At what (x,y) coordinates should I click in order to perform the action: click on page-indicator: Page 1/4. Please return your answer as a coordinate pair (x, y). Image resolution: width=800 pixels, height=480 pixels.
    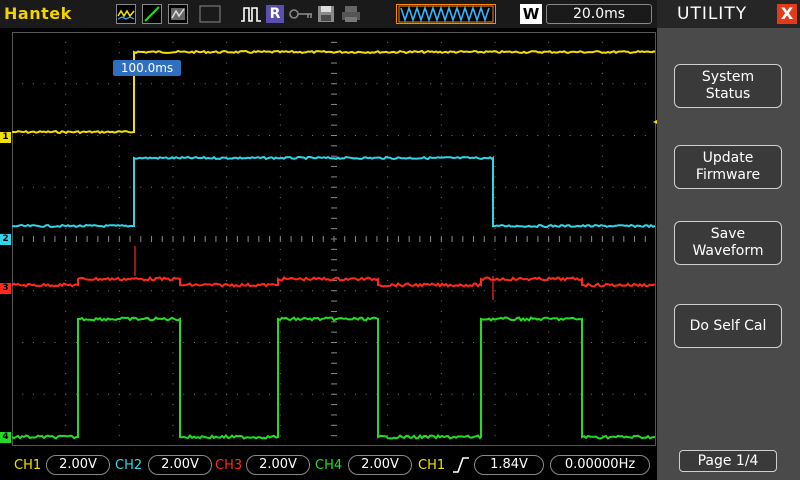
    Looking at the image, I should click on (728, 461).